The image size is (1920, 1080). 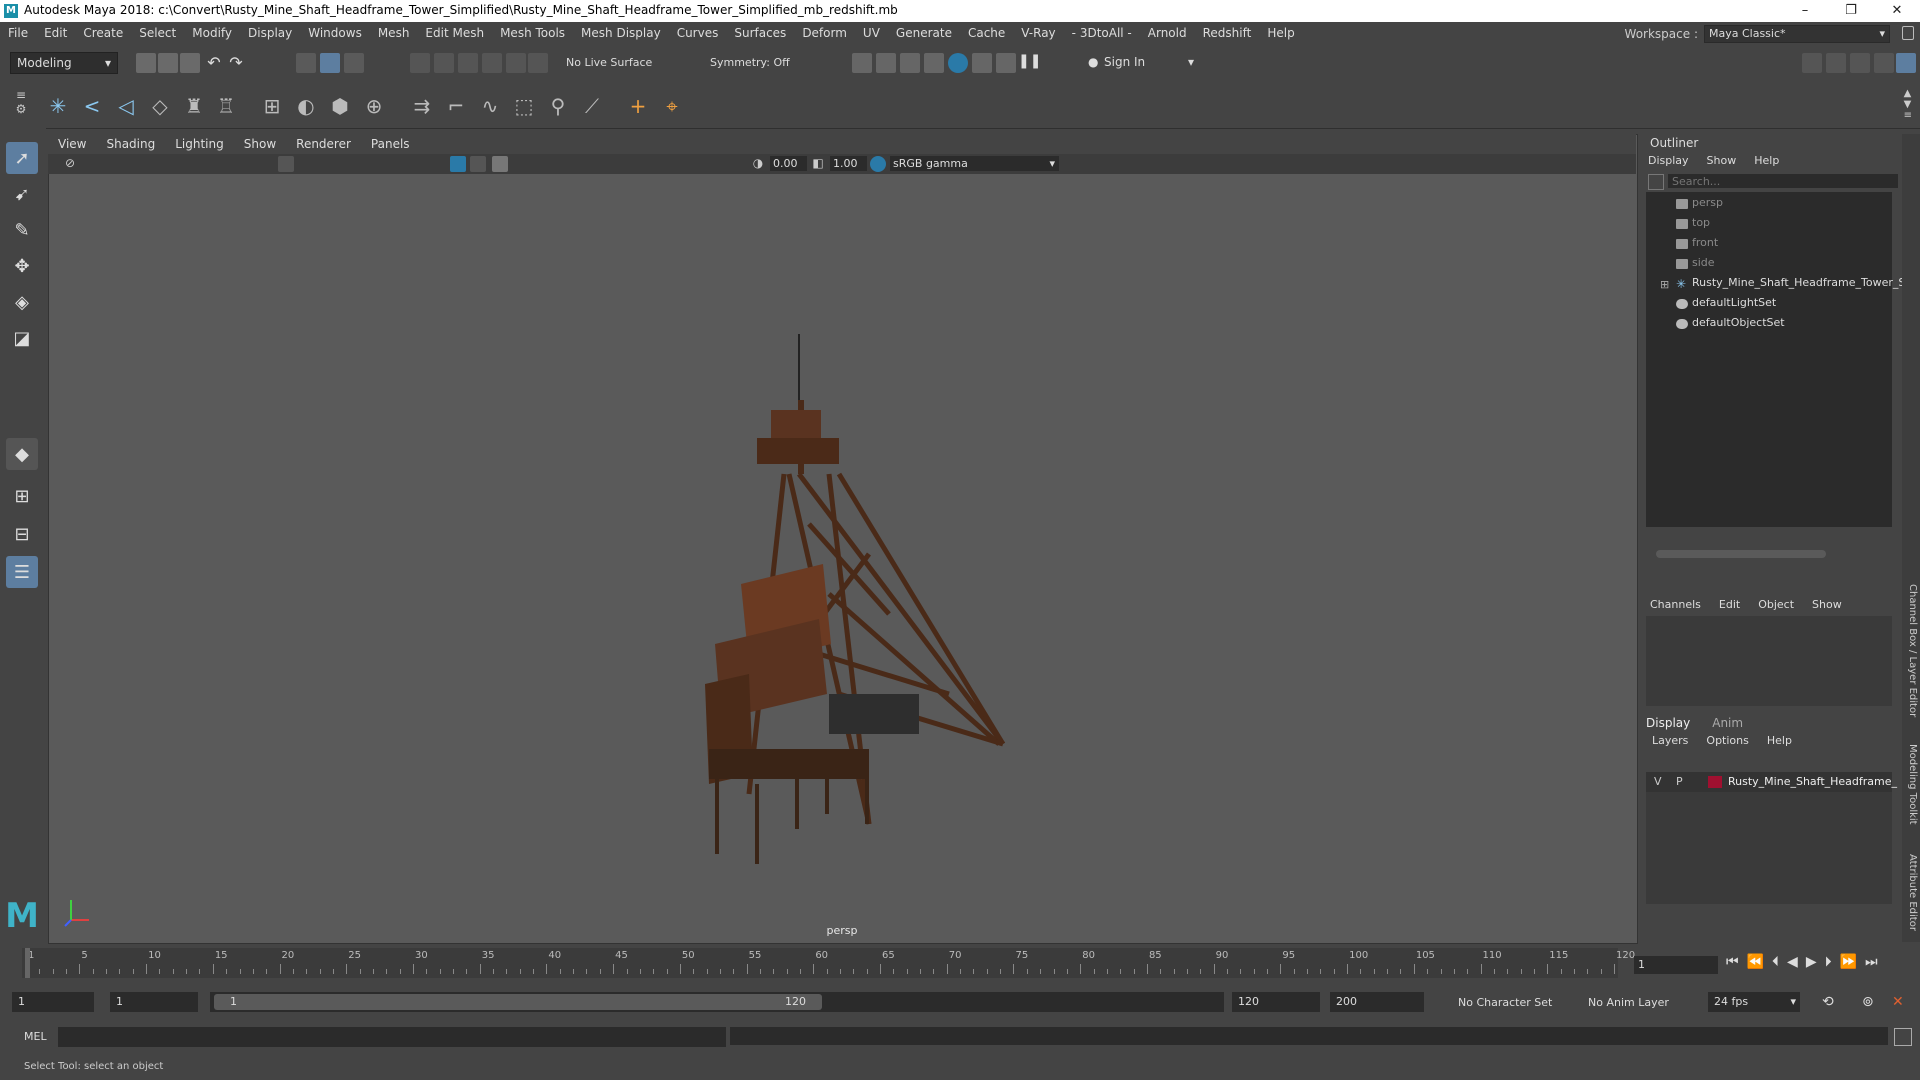 What do you see at coordinates (1811, 962) in the screenshot?
I see `play-forward-icon: ▶` at bounding box center [1811, 962].